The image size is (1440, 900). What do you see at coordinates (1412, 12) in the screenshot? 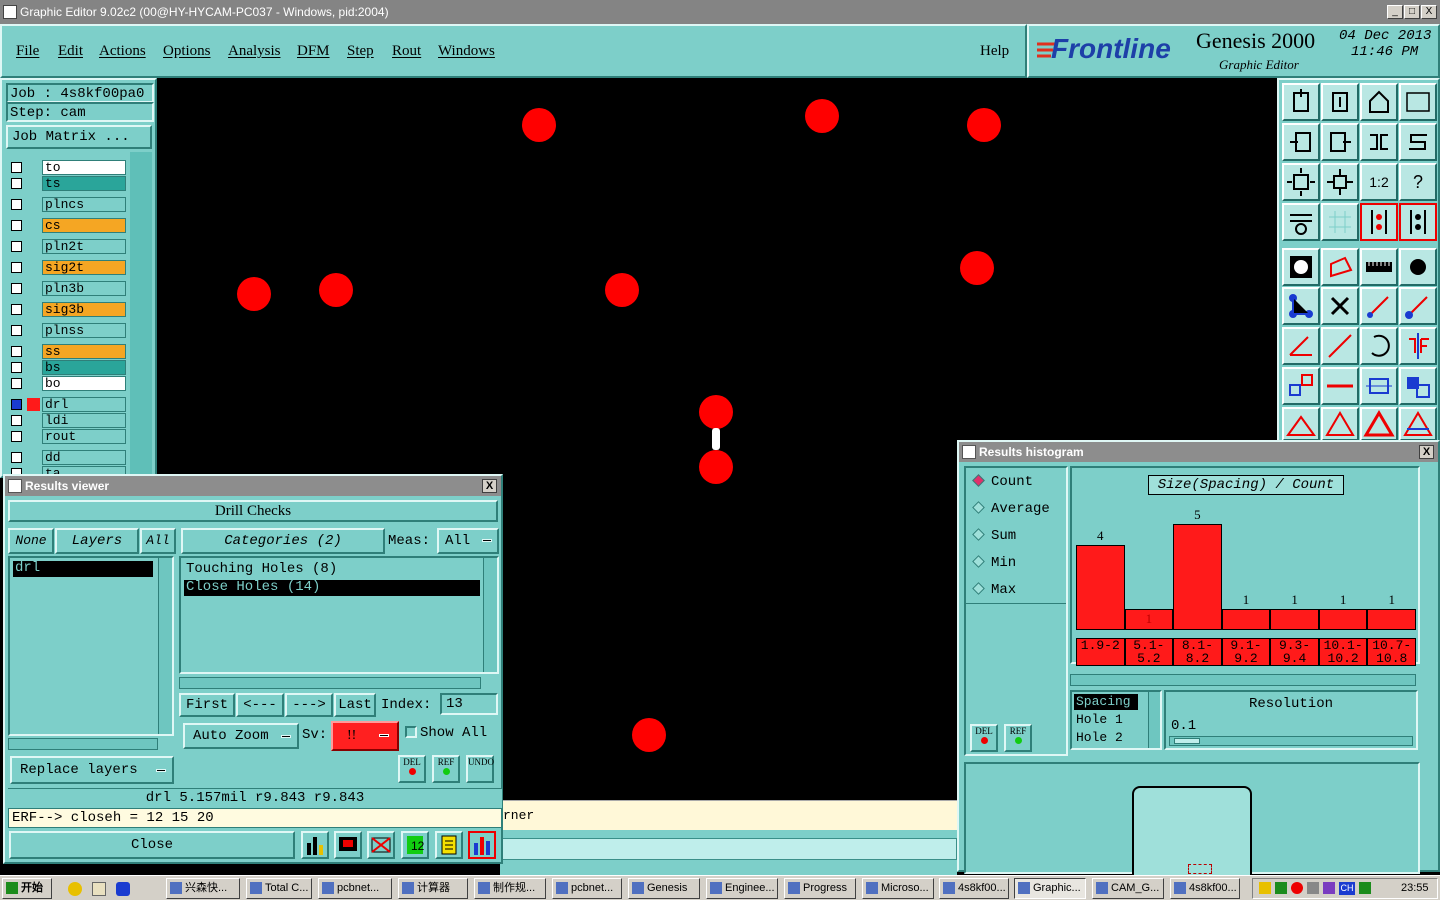
I see `maximize-button: □` at bounding box center [1412, 12].